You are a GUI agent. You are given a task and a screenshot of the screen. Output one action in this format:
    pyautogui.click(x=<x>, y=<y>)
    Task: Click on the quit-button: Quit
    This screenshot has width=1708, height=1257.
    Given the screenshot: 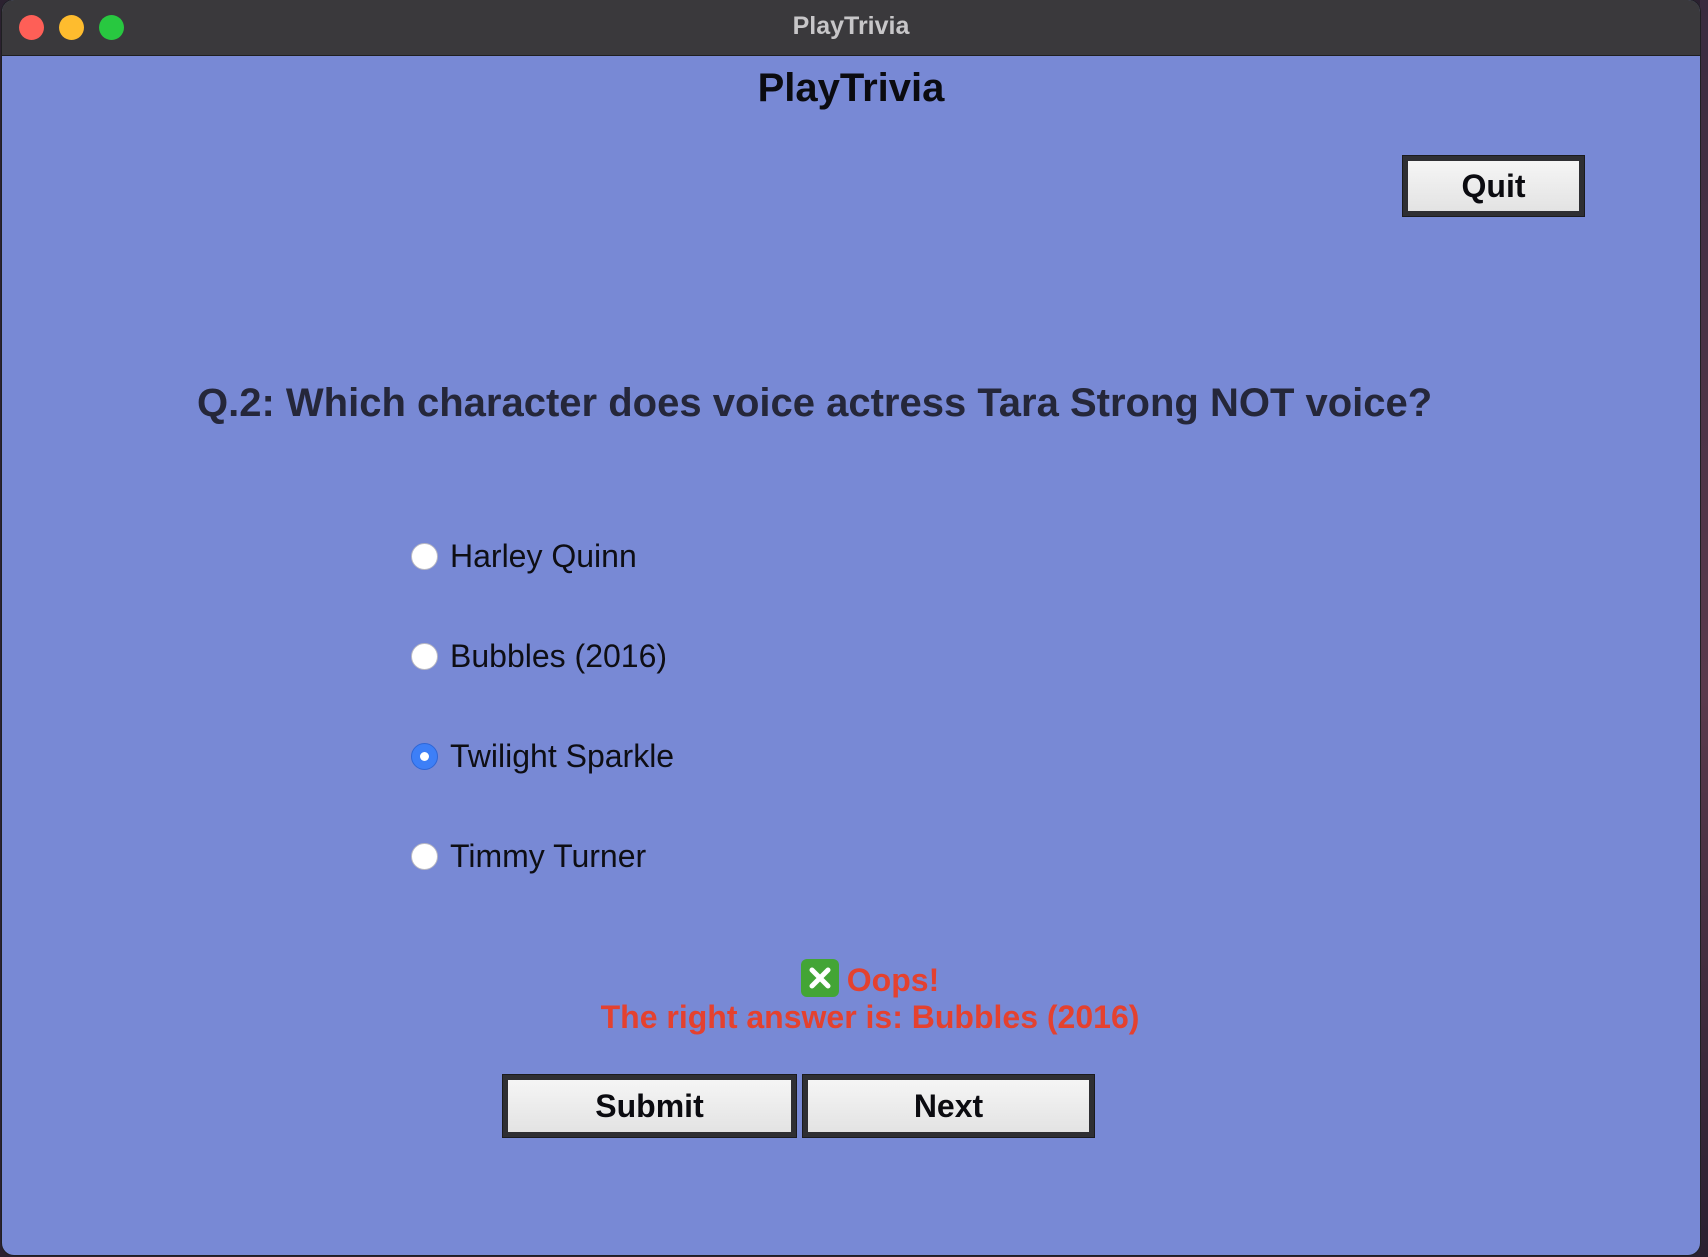 What is the action you would take?
    pyautogui.click(x=1493, y=186)
    